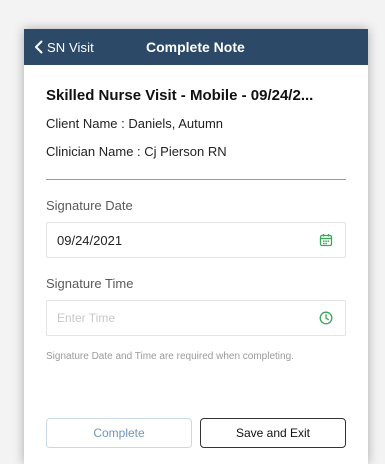 The image size is (385, 464). I want to click on signature-date-label: Signature Date, so click(89, 205).